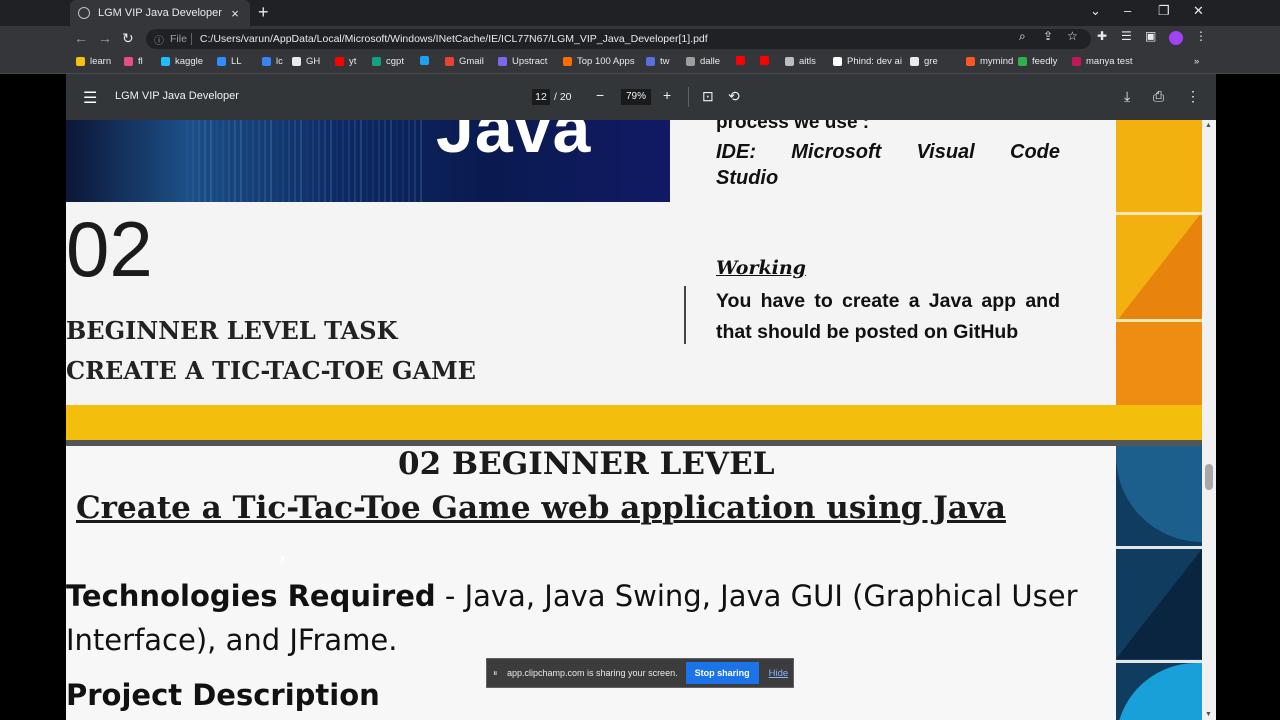  Describe the element at coordinates (464, 61) in the screenshot. I see `bookmark-item: Gmail` at that location.